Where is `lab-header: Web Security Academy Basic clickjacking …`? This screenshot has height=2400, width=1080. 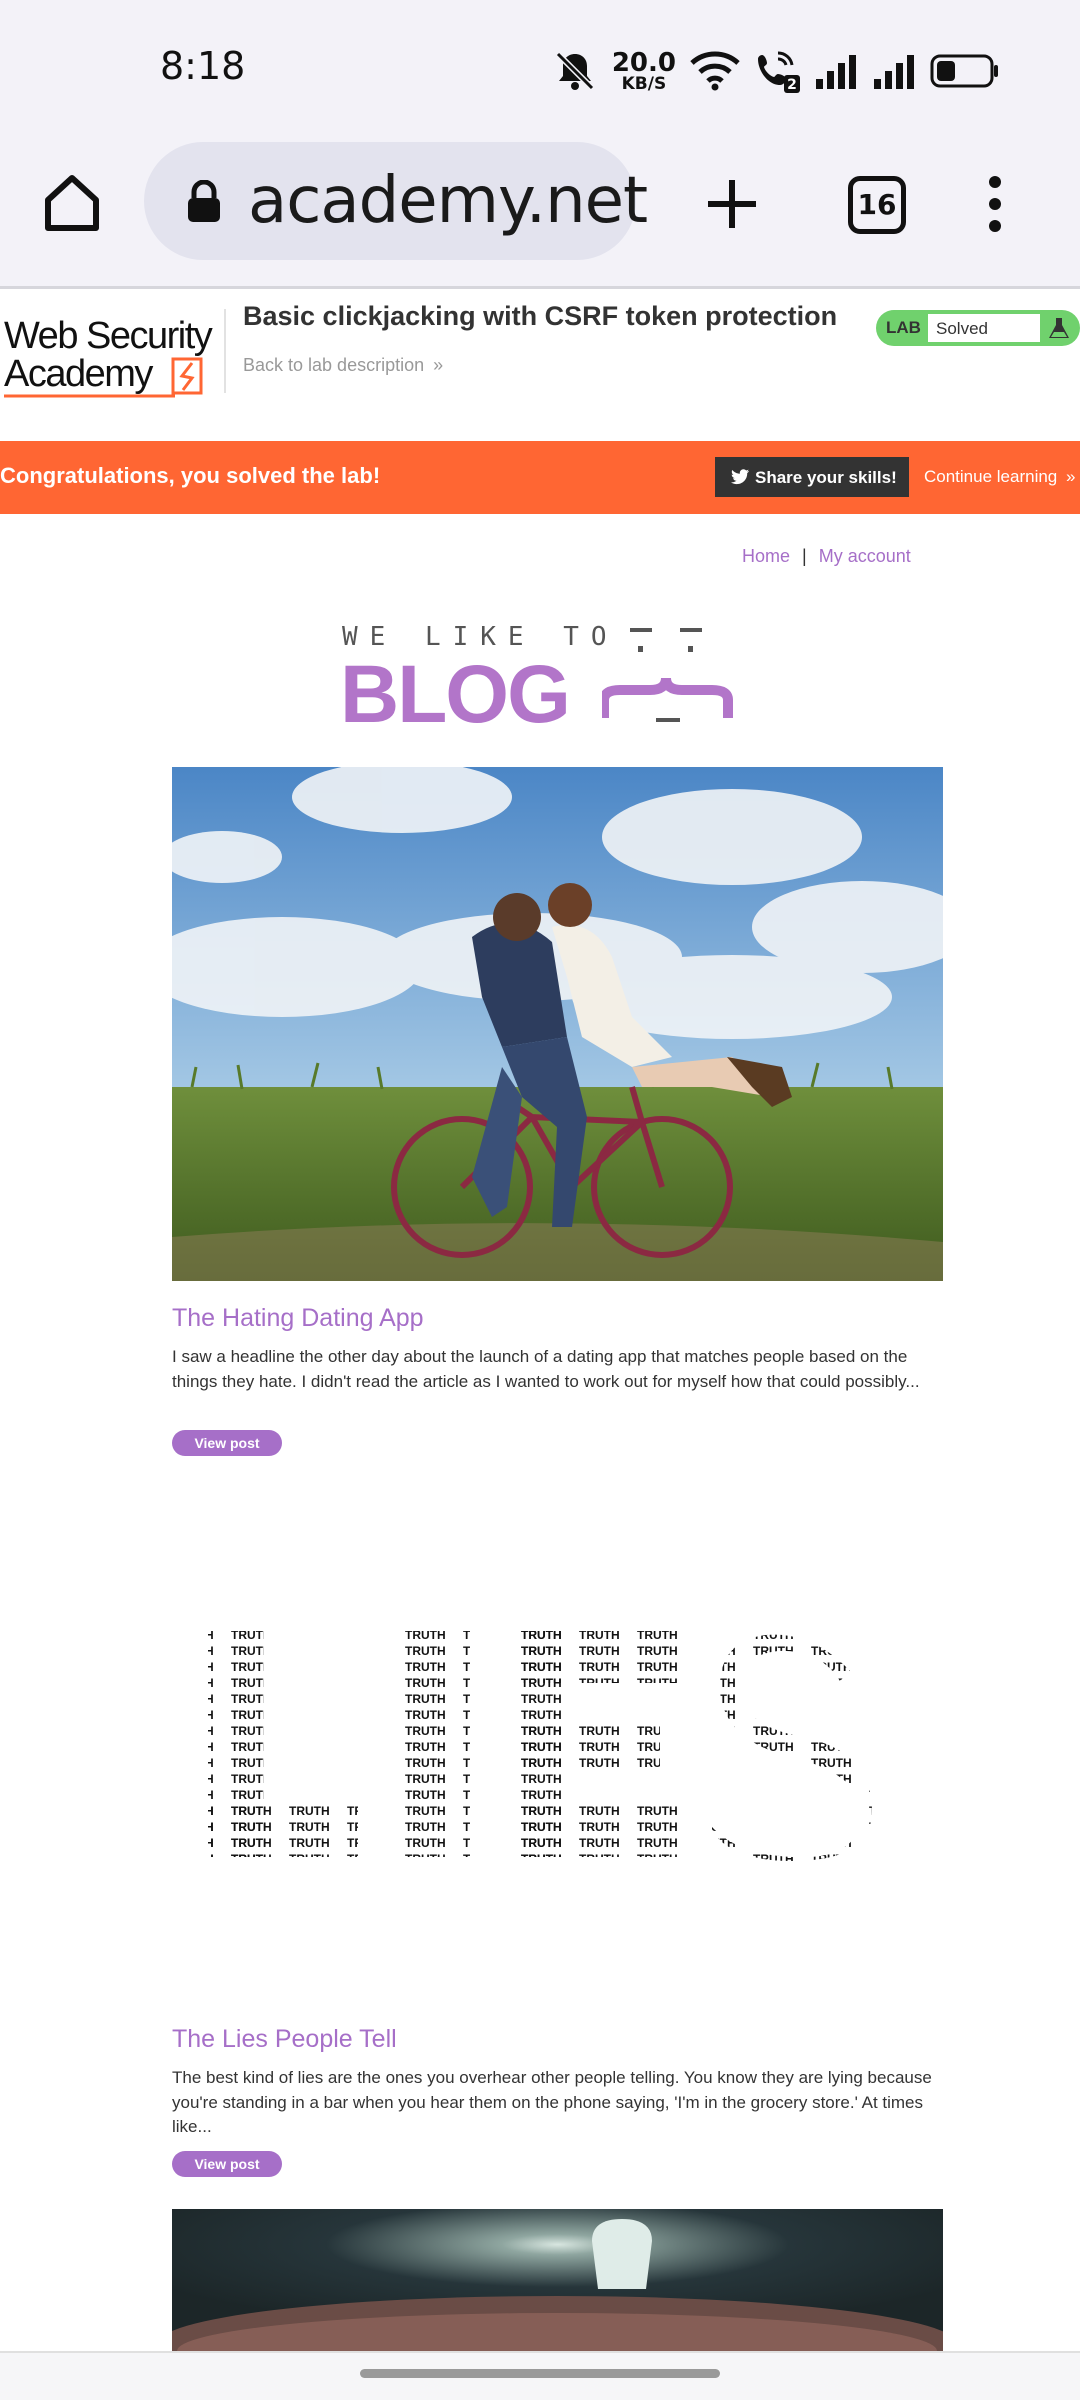
lab-header: Web Security Academy Basic clickjacking … is located at coordinates (540, 365).